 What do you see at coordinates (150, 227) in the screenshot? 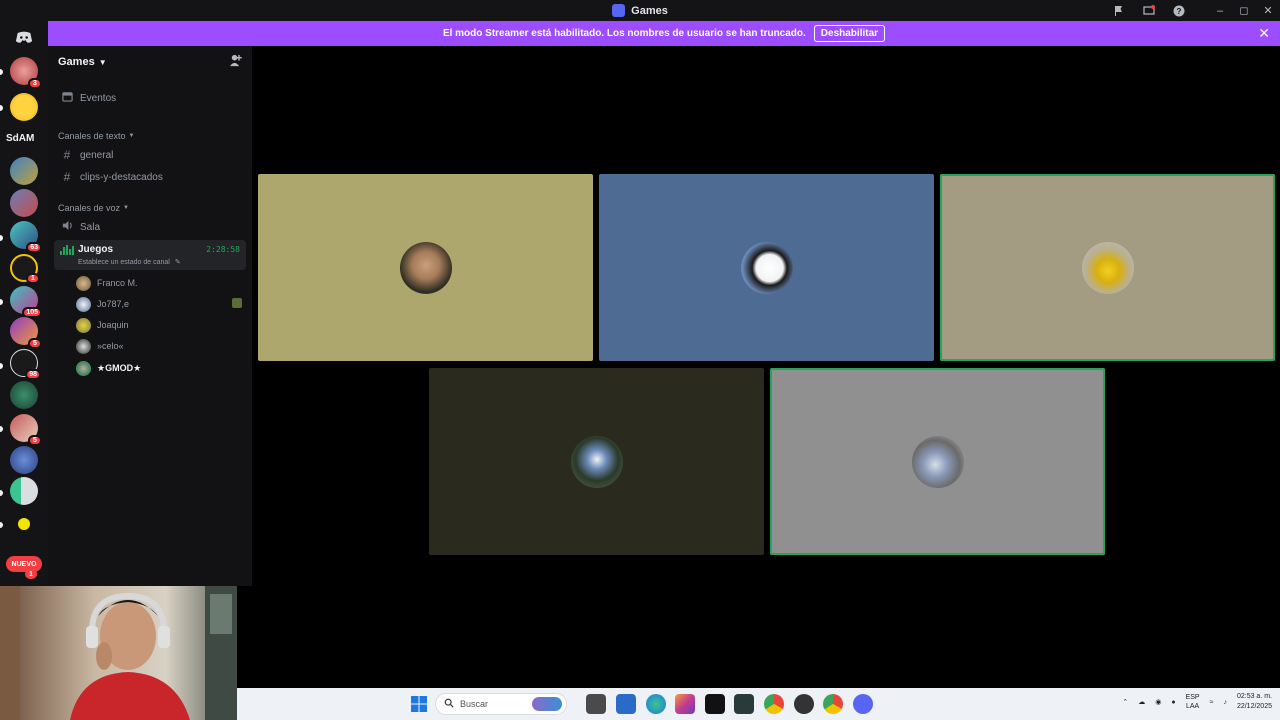
I see `voice-channel-sala: Sala` at bounding box center [150, 227].